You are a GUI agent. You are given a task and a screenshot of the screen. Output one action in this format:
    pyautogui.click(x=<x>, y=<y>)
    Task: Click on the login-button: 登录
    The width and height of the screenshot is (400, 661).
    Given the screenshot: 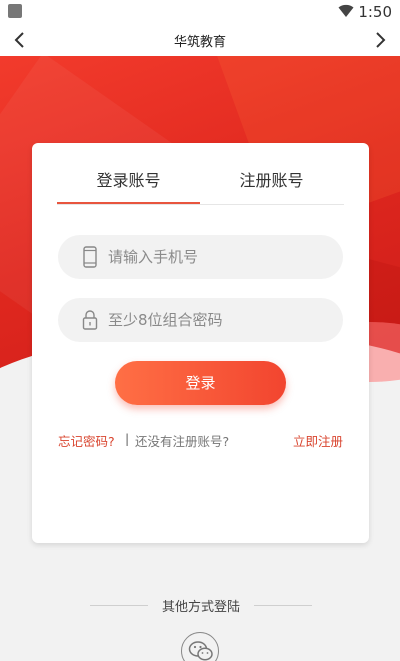 What is the action you would take?
    pyautogui.click(x=200, y=383)
    